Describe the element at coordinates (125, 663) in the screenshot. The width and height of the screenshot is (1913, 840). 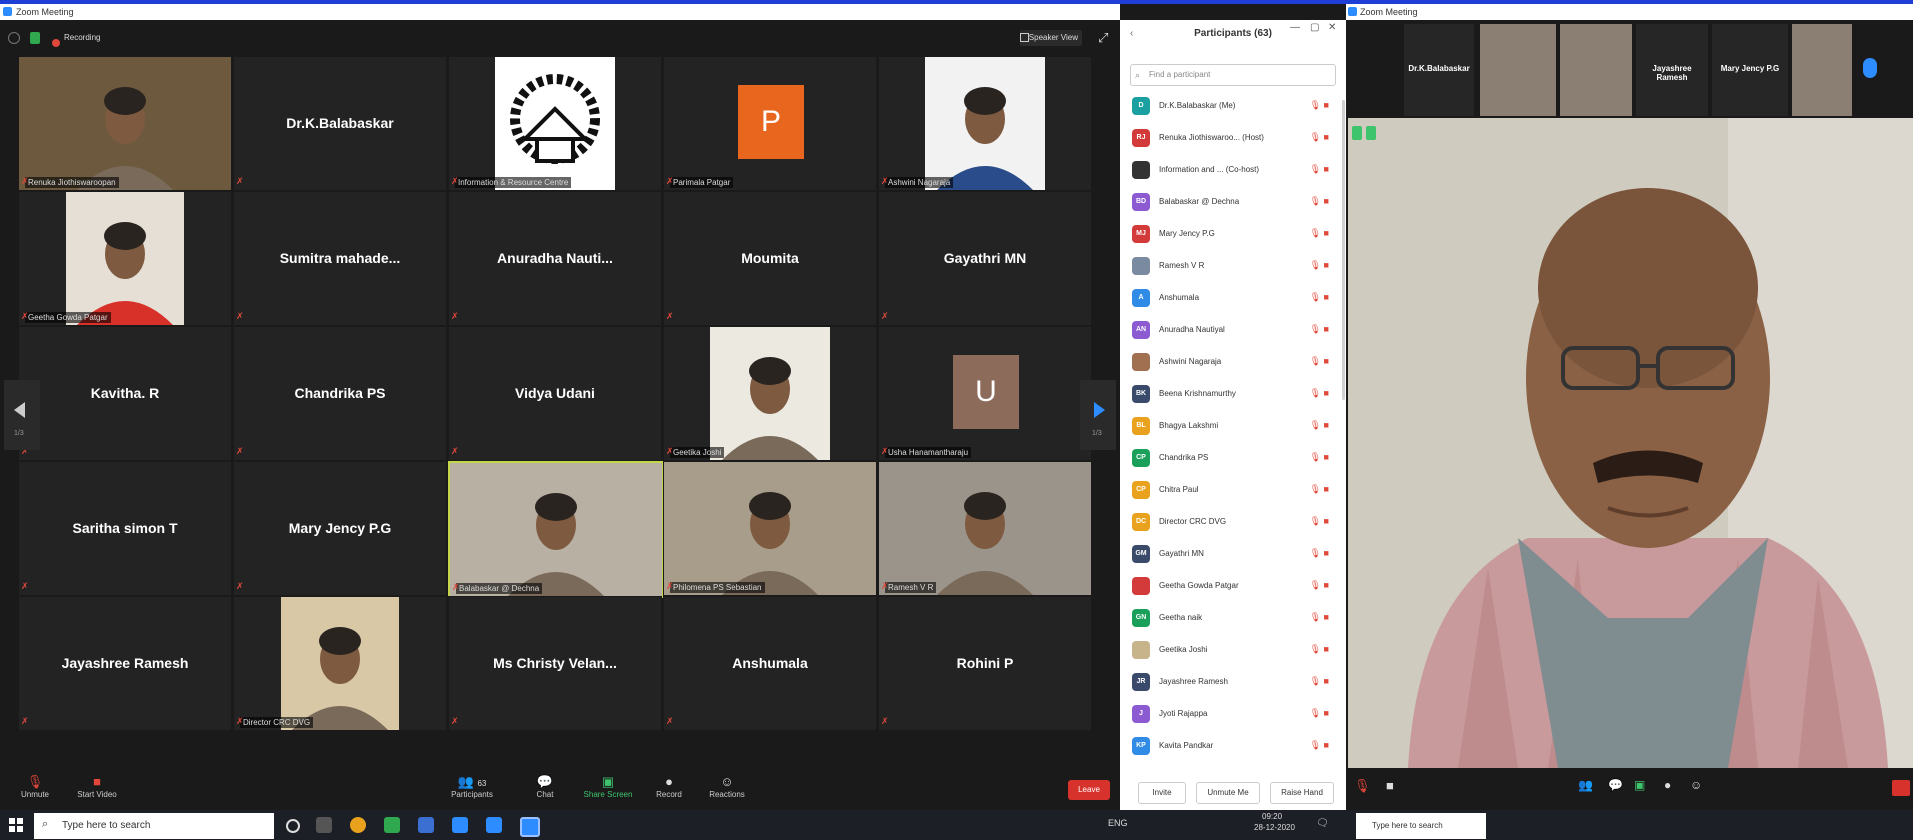
I see `video-tile: Jayashree Ramesh ✗` at that location.